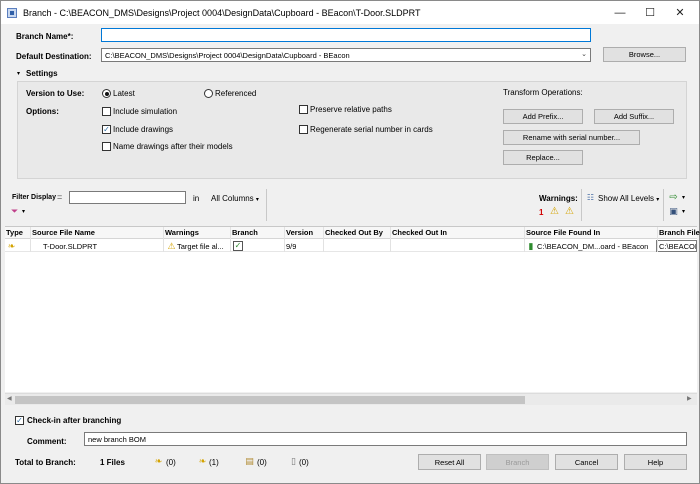 This screenshot has width=700, height=484. Describe the element at coordinates (262, 462) in the screenshot. I see `count-drawings: (0)` at that location.